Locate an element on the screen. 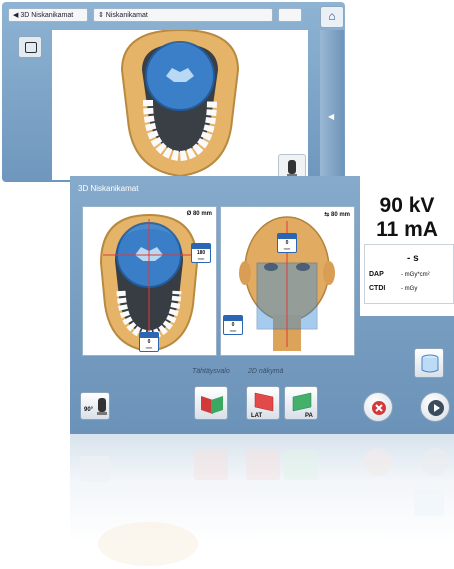  depth-position-box: 0 mm is located at coordinates (149, 342).